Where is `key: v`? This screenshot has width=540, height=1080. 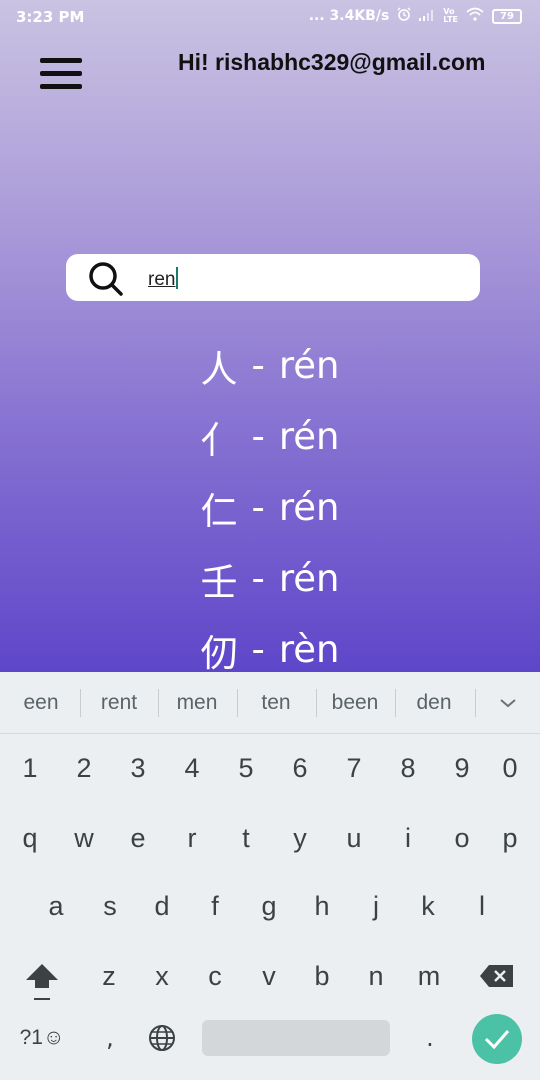
key: v is located at coordinates (269, 976).